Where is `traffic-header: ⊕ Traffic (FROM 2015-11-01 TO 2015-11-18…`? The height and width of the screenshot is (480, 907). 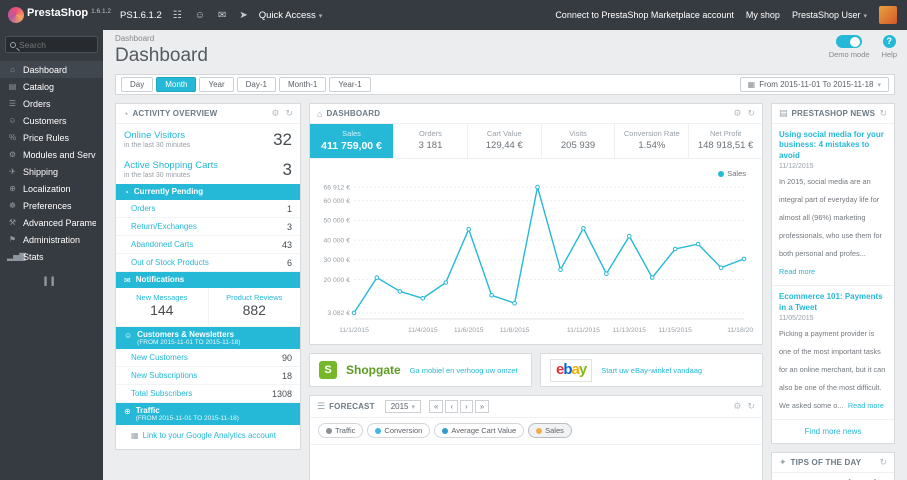
traffic-header: ⊕ Traffic (FROM 2015-11-01 TO 2015-11-18… is located at coordinates (208, 414).